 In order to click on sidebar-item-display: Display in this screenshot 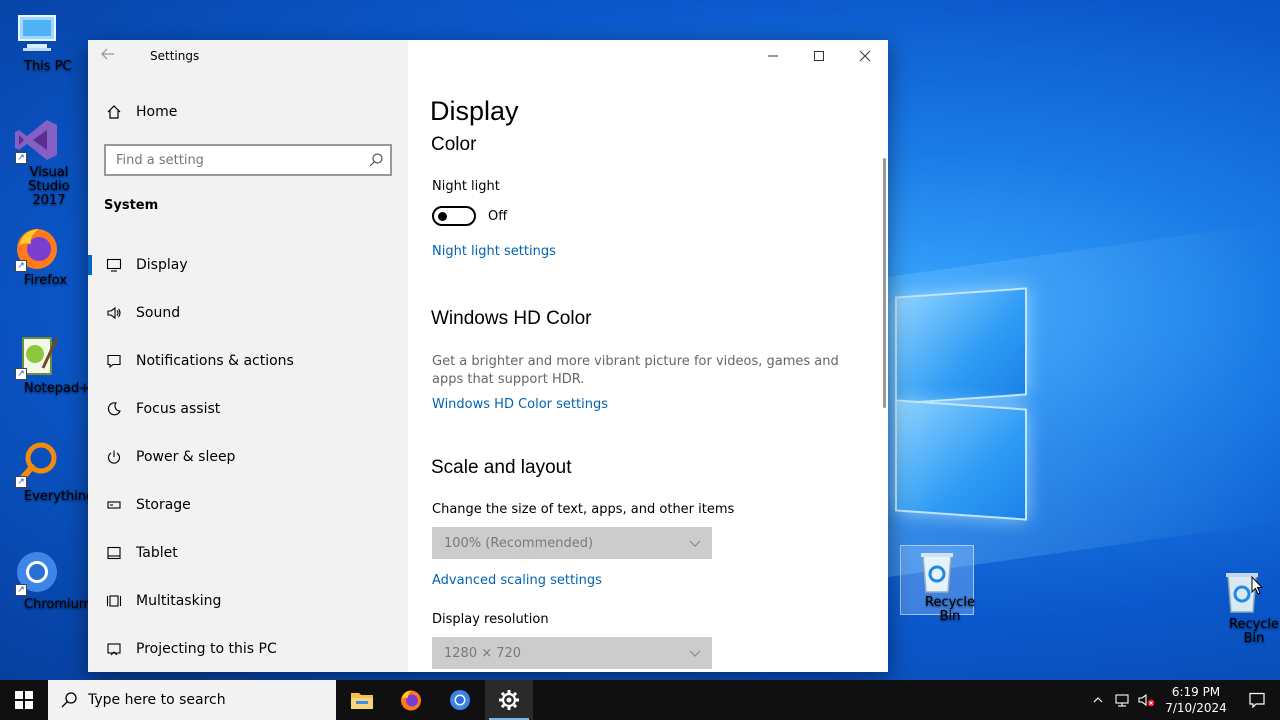, I will do `click(248, 265)`.